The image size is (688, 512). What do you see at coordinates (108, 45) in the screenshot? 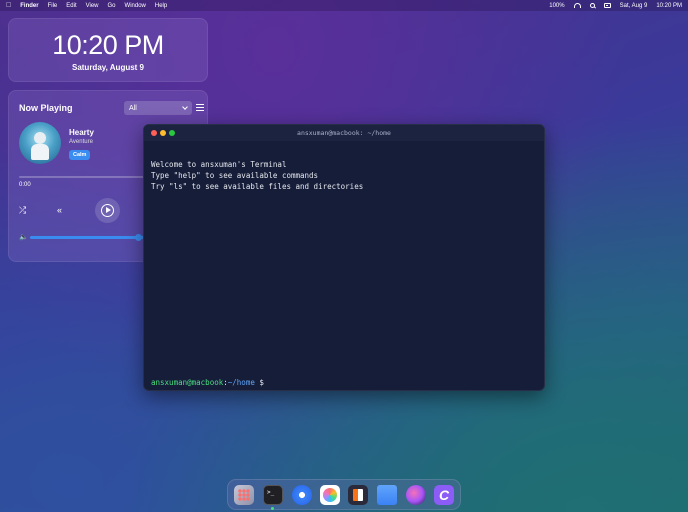
I see `clock-time: 10:20 PM` at bounding box center [108, 45].